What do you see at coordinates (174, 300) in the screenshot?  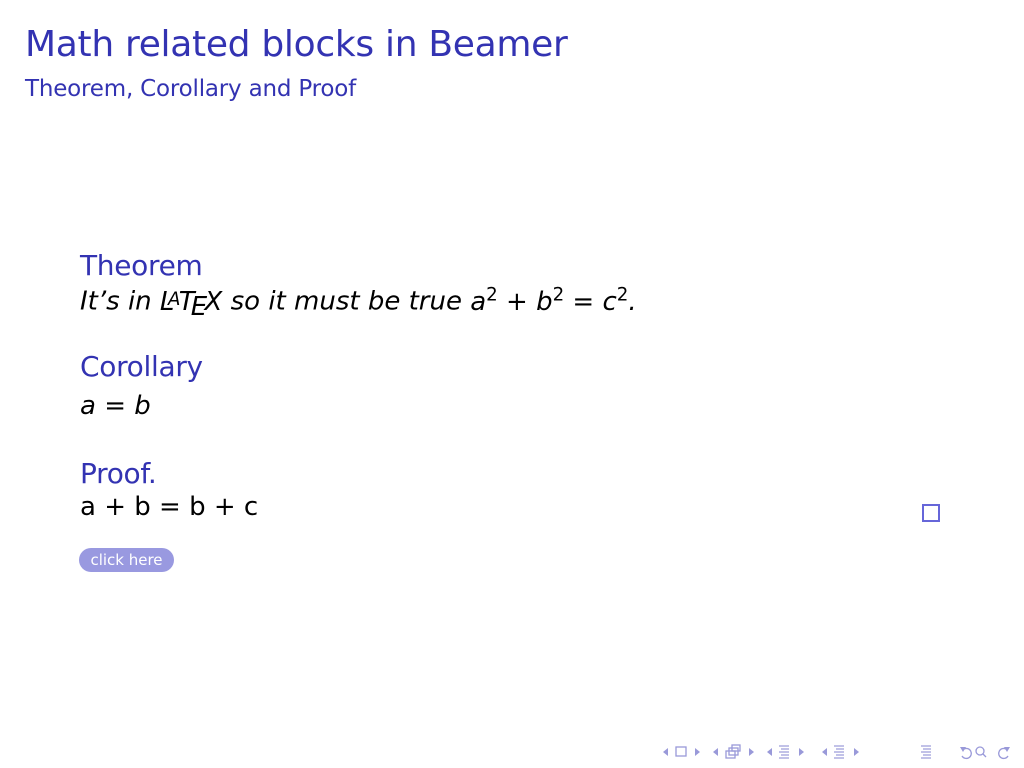 I see `latex-a: A` at bounding box center [174, 300].